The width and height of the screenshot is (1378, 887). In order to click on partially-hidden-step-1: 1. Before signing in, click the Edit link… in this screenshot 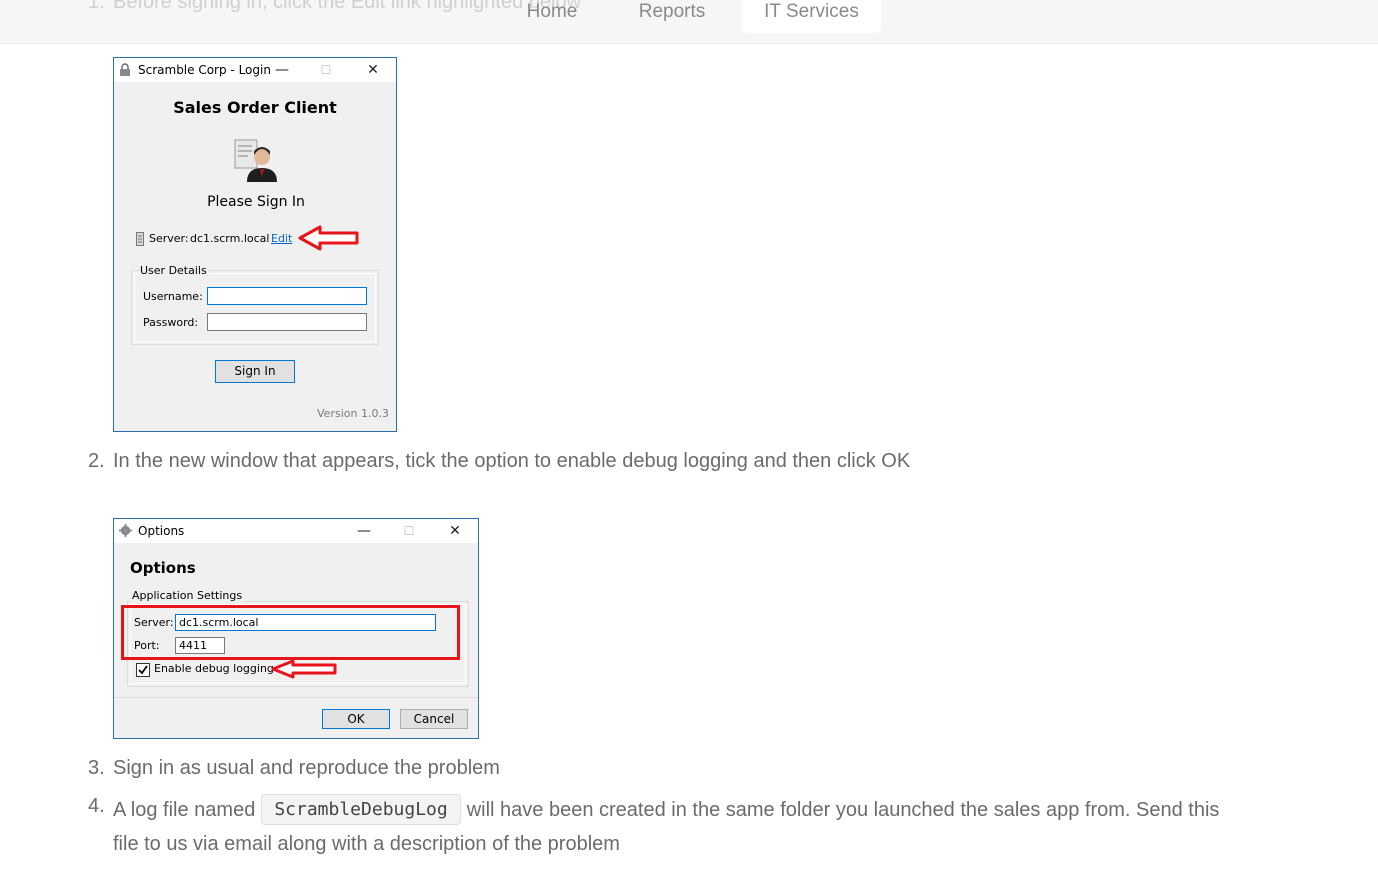, I will do `click(334, 7)`.